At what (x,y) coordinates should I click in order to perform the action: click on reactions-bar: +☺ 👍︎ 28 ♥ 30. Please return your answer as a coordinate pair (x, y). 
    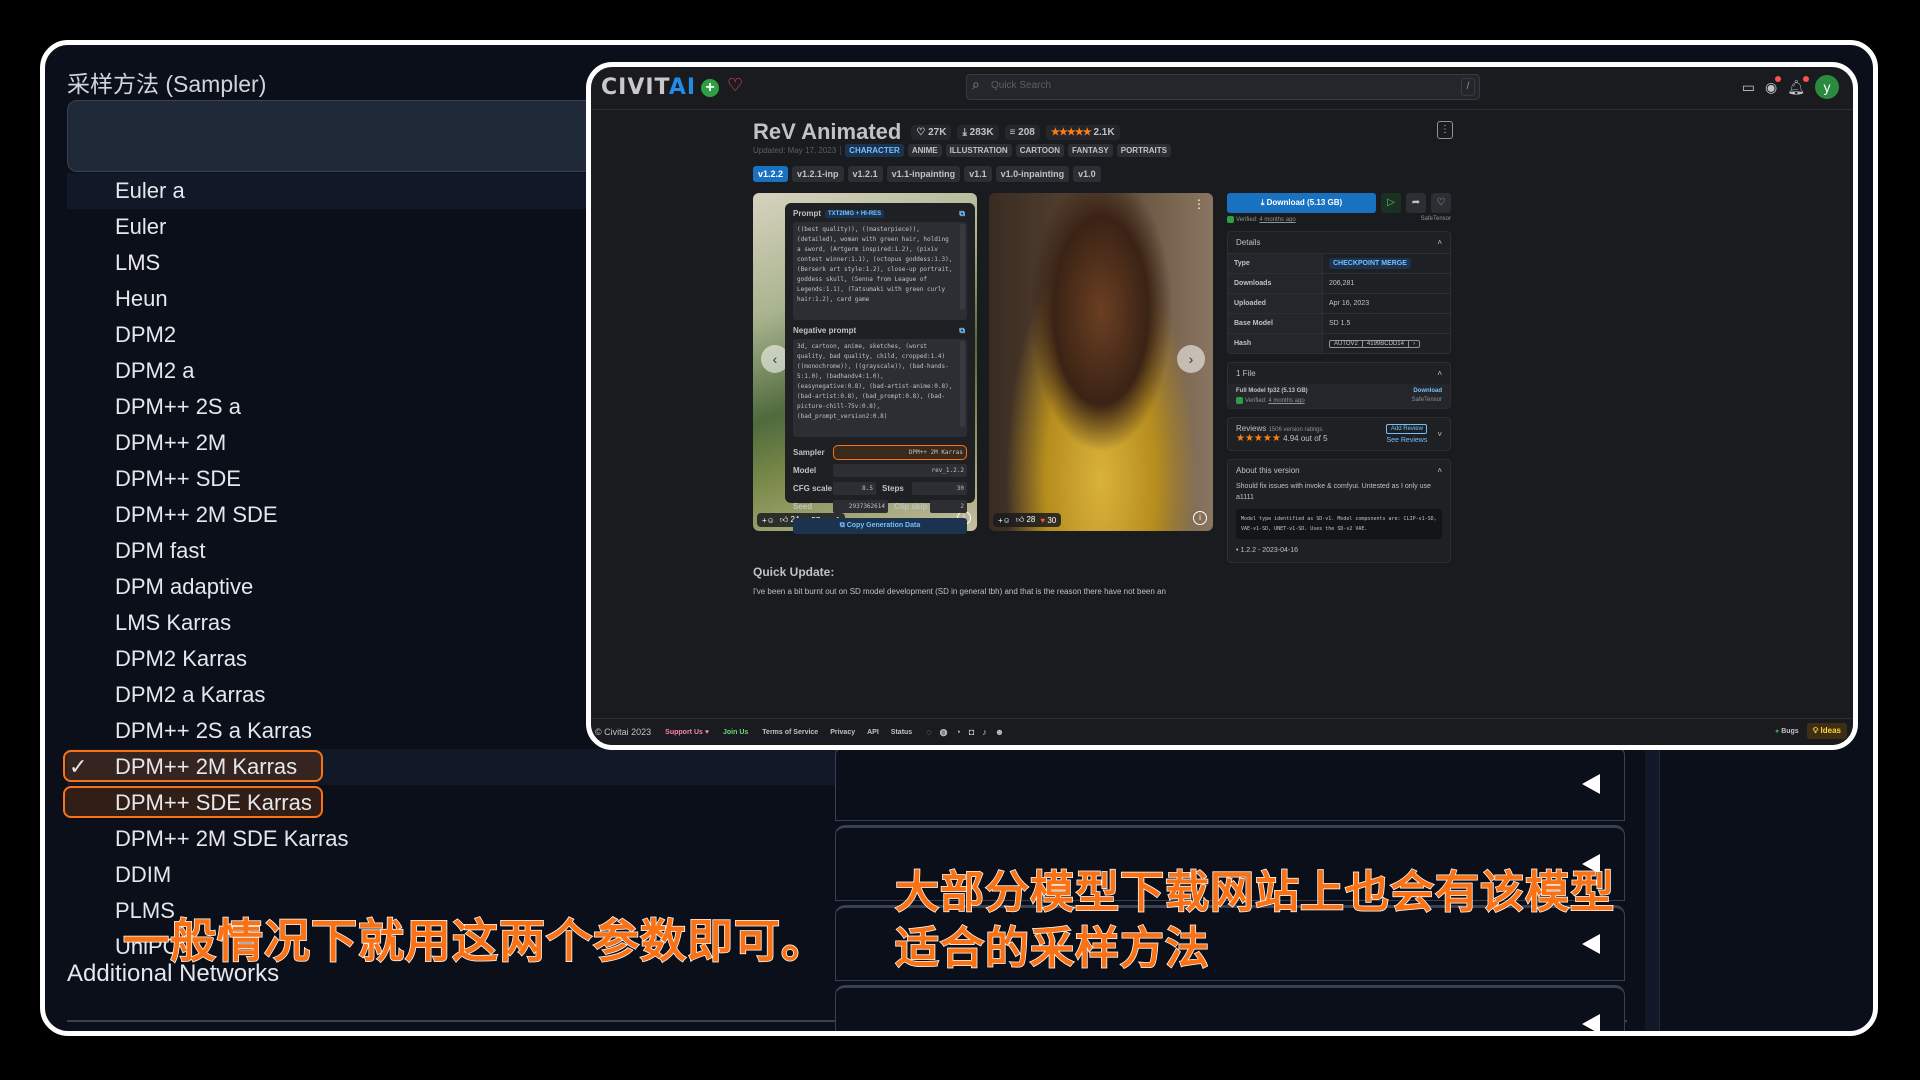
    Looking at the image, I should click on (1027, 520).